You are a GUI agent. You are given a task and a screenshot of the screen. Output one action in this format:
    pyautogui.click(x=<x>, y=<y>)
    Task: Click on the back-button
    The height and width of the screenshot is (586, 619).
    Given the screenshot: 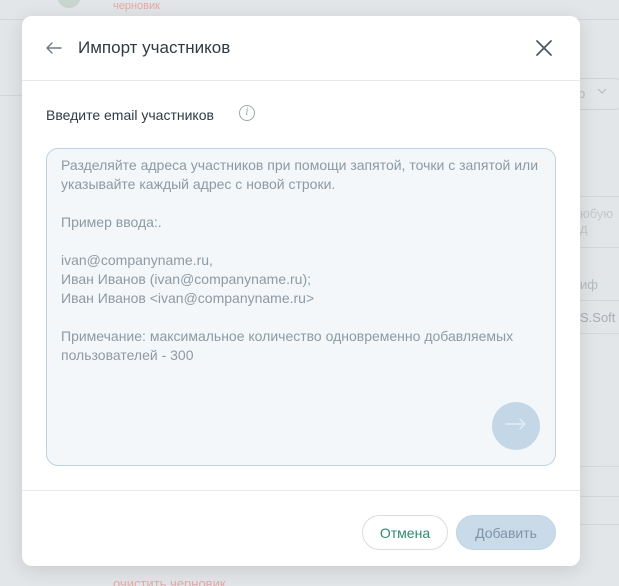 What is the action you would take?
    pyautogui.click(x=54, y=48)
    